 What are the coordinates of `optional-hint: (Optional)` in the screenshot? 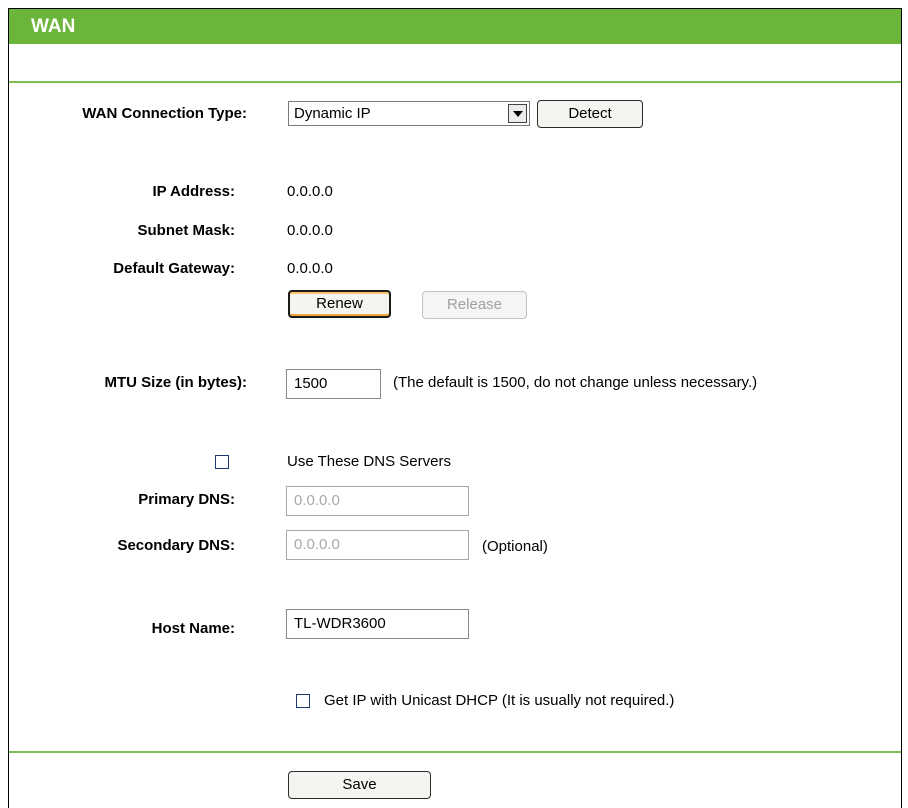 It's located at (515, 546).